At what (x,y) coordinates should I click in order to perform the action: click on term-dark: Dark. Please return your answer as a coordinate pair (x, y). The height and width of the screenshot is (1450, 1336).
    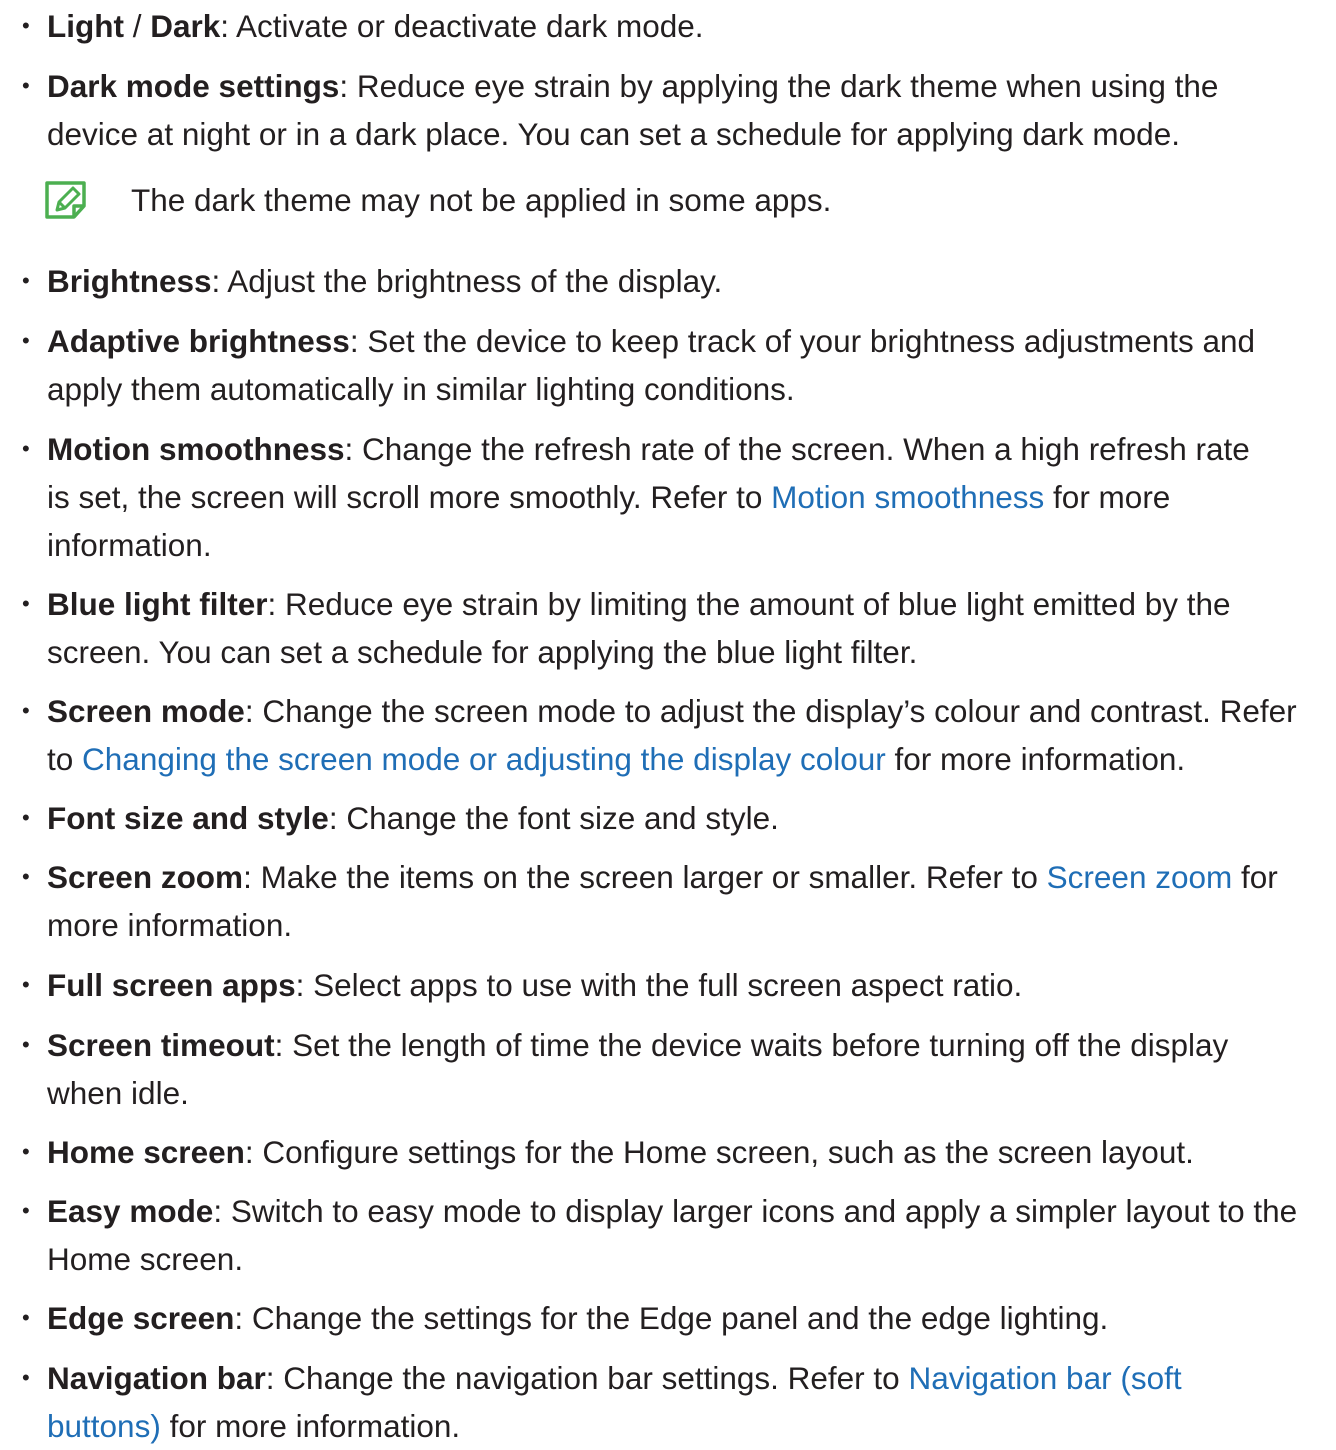
    Looking at the image, I should click on (185, 26).